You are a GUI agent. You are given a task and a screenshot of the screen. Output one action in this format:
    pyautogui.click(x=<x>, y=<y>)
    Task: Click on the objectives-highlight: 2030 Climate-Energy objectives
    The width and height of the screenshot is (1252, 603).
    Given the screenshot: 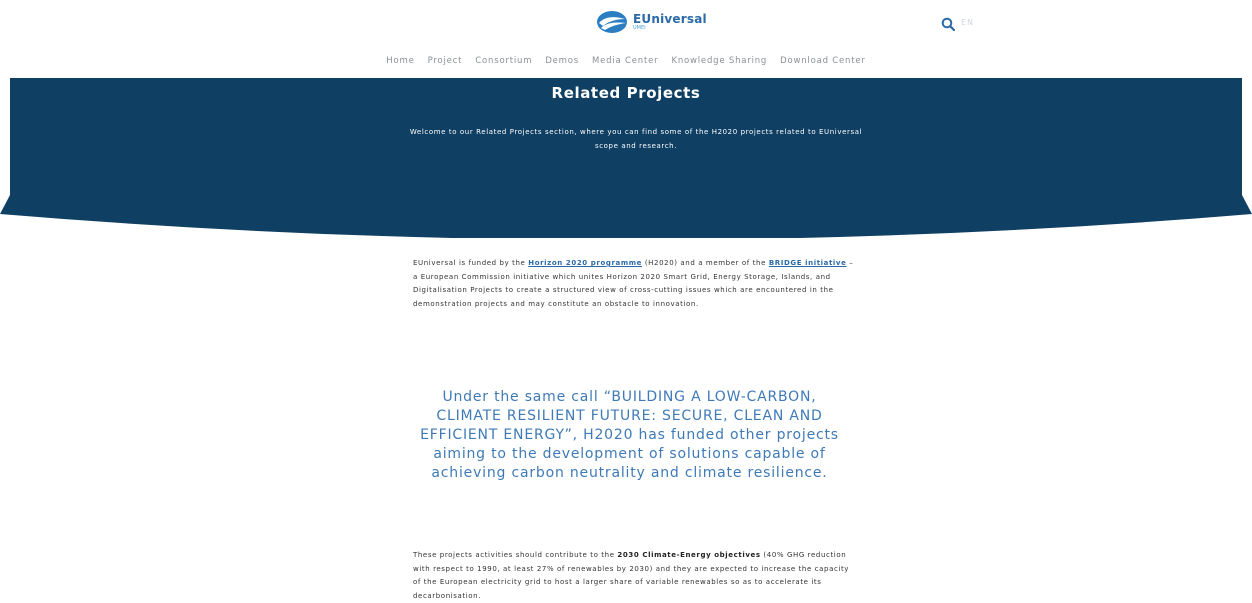 What is the action you would take?
    pyautogui.click(x=689, y=555)
    